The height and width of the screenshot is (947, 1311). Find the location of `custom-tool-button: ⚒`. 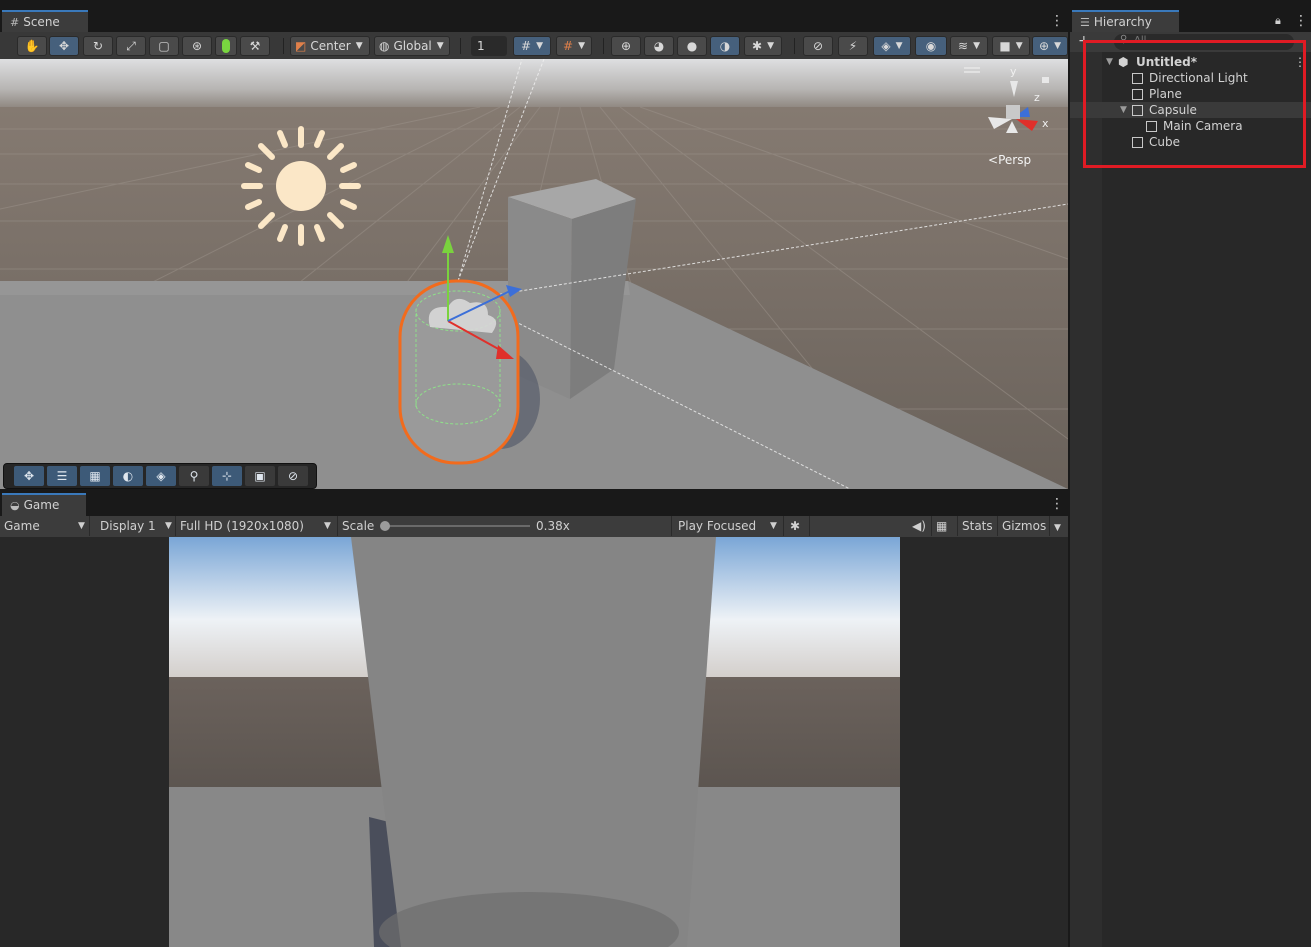

custom-tool-button: ⚒ is located at coordinates (255, 46).